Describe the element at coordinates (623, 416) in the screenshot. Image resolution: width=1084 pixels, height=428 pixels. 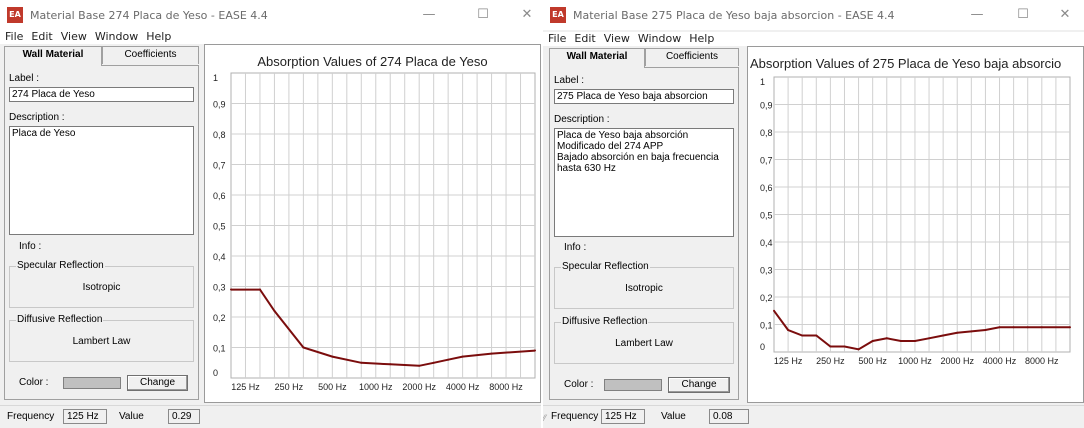
I see `frequency-value: 125 Hz` at that location.